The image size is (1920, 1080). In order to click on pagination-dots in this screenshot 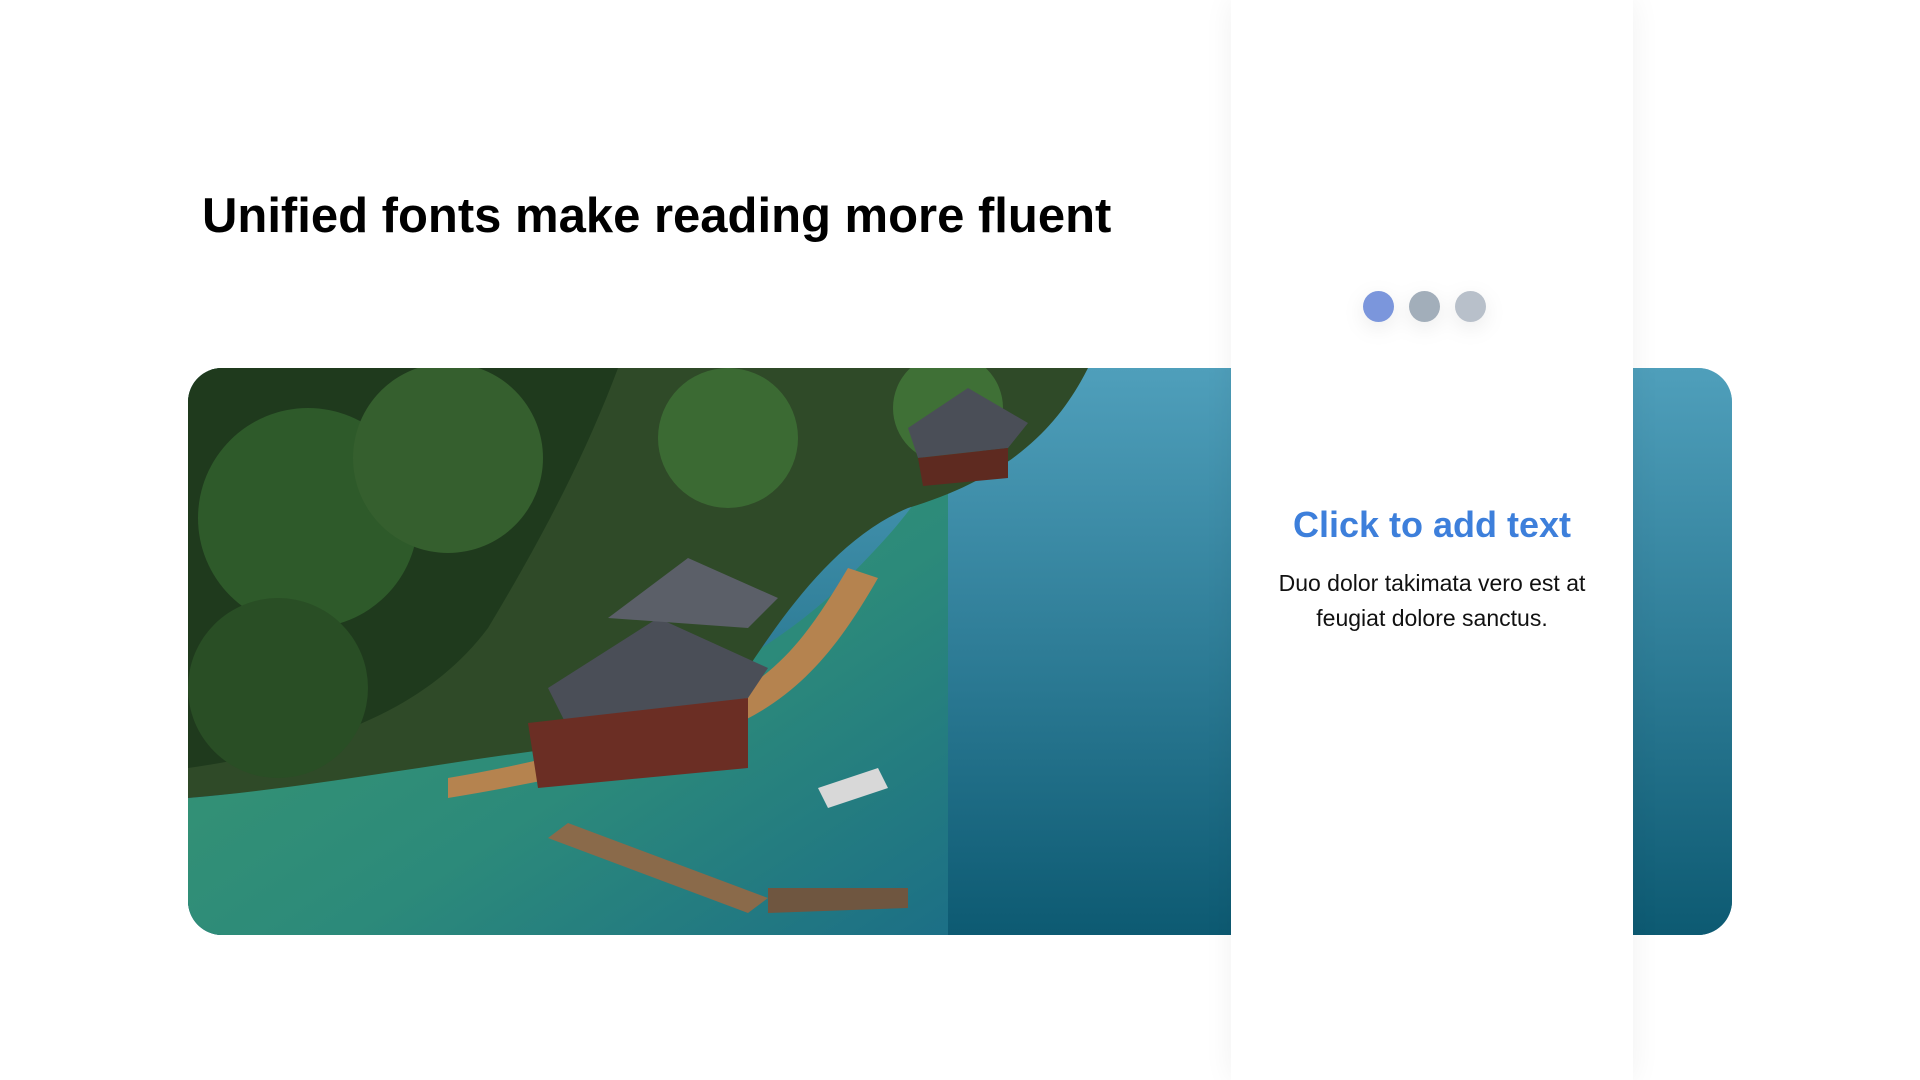, I will do `click(1429, 306)`.